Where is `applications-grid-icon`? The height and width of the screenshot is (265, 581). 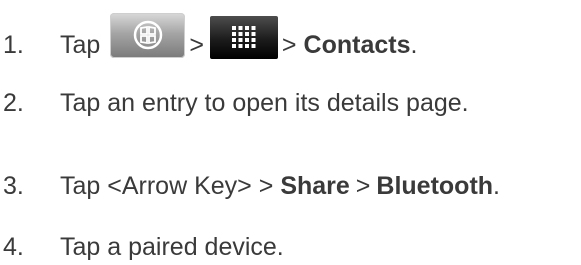 applications-grid-icon is located at coordinates (243, 37).